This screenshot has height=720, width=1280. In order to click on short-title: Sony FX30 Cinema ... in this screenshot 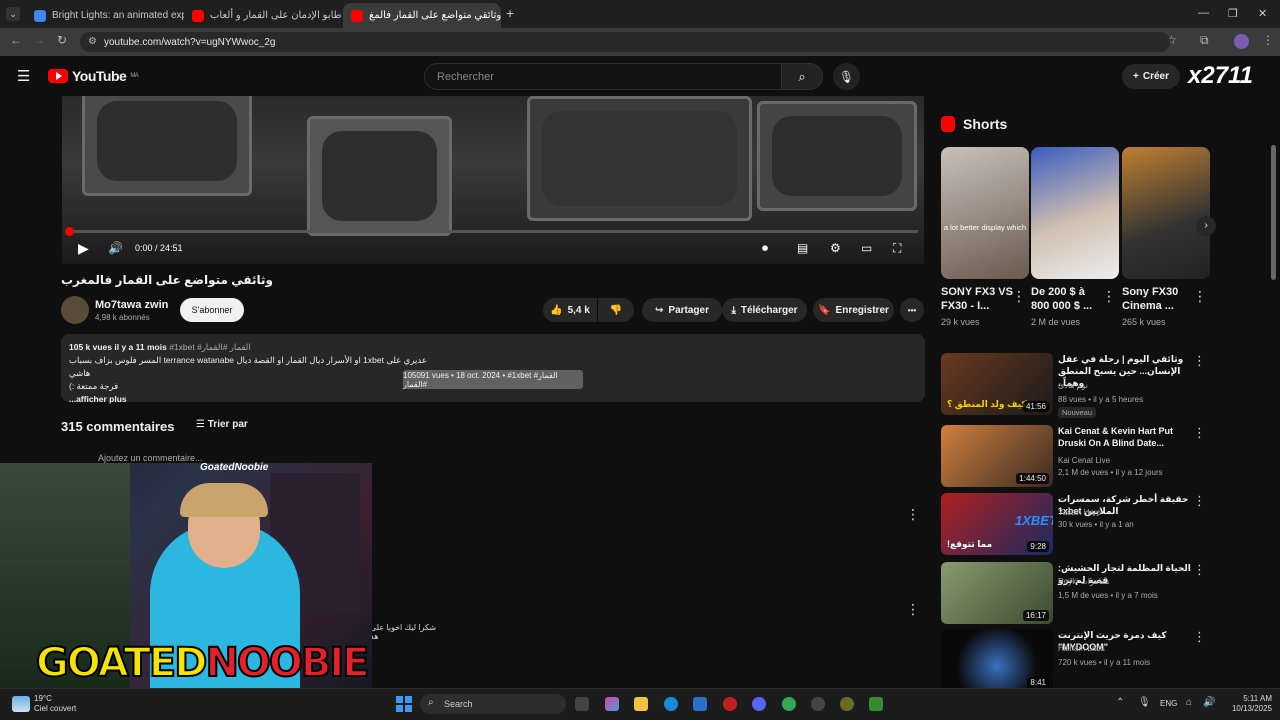, I will do `click(1158, 299)`.